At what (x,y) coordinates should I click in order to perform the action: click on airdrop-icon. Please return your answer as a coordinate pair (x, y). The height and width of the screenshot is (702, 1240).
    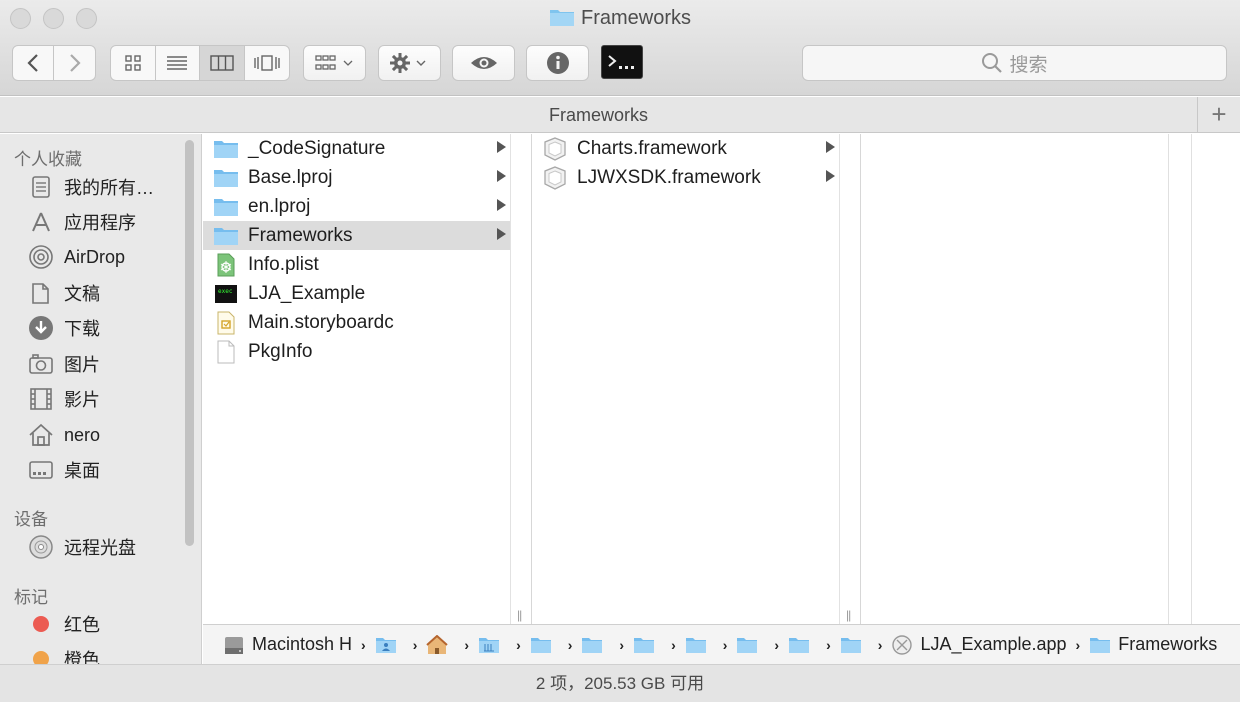
    Looking at the image, I should click on (41, 257).